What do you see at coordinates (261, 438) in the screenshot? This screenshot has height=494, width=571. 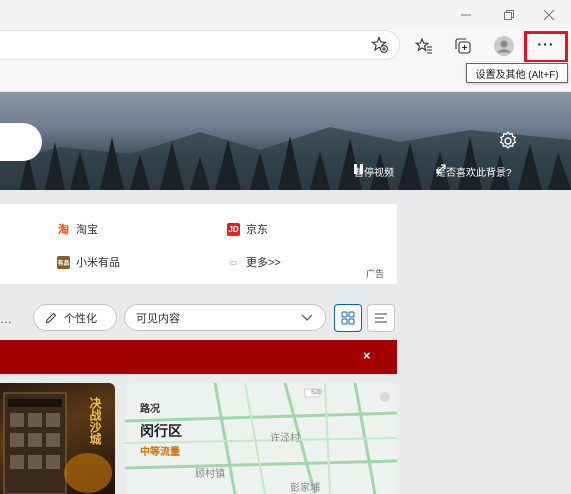 I see `traffic-card: S20 许泾村 顾村镇 彭家埔 路况 闵行区 中等流量` at bounding box center [261, 438].